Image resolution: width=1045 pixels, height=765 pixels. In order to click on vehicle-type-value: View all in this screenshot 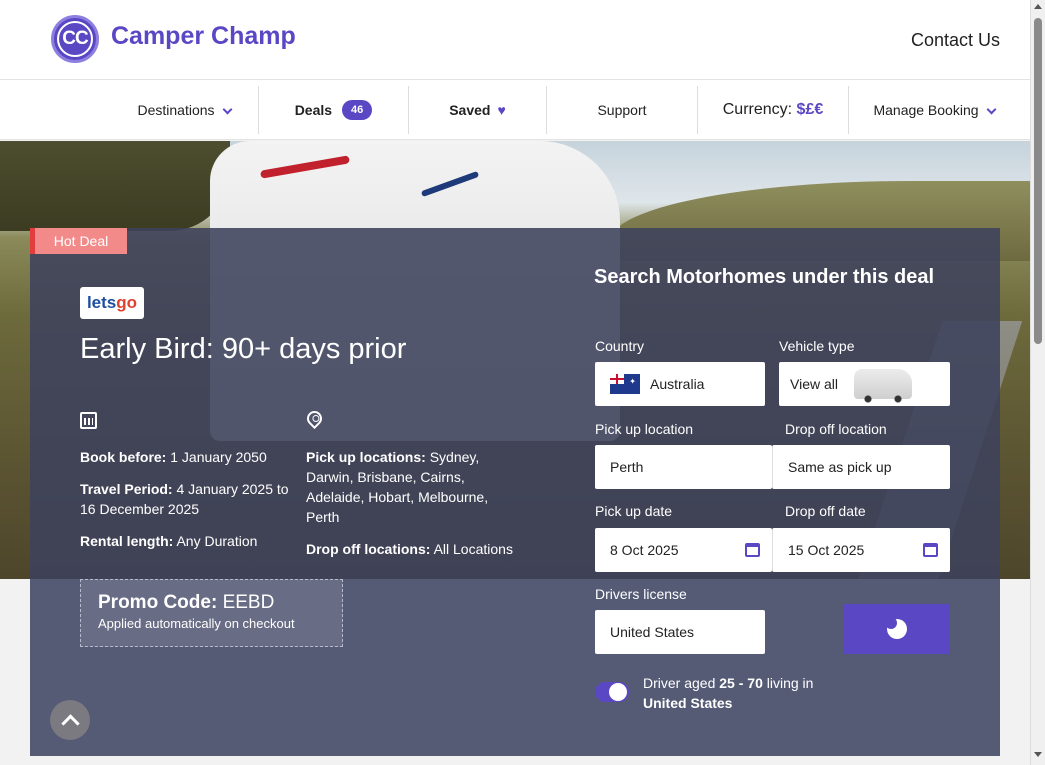, I will do `click(814, 384)`.